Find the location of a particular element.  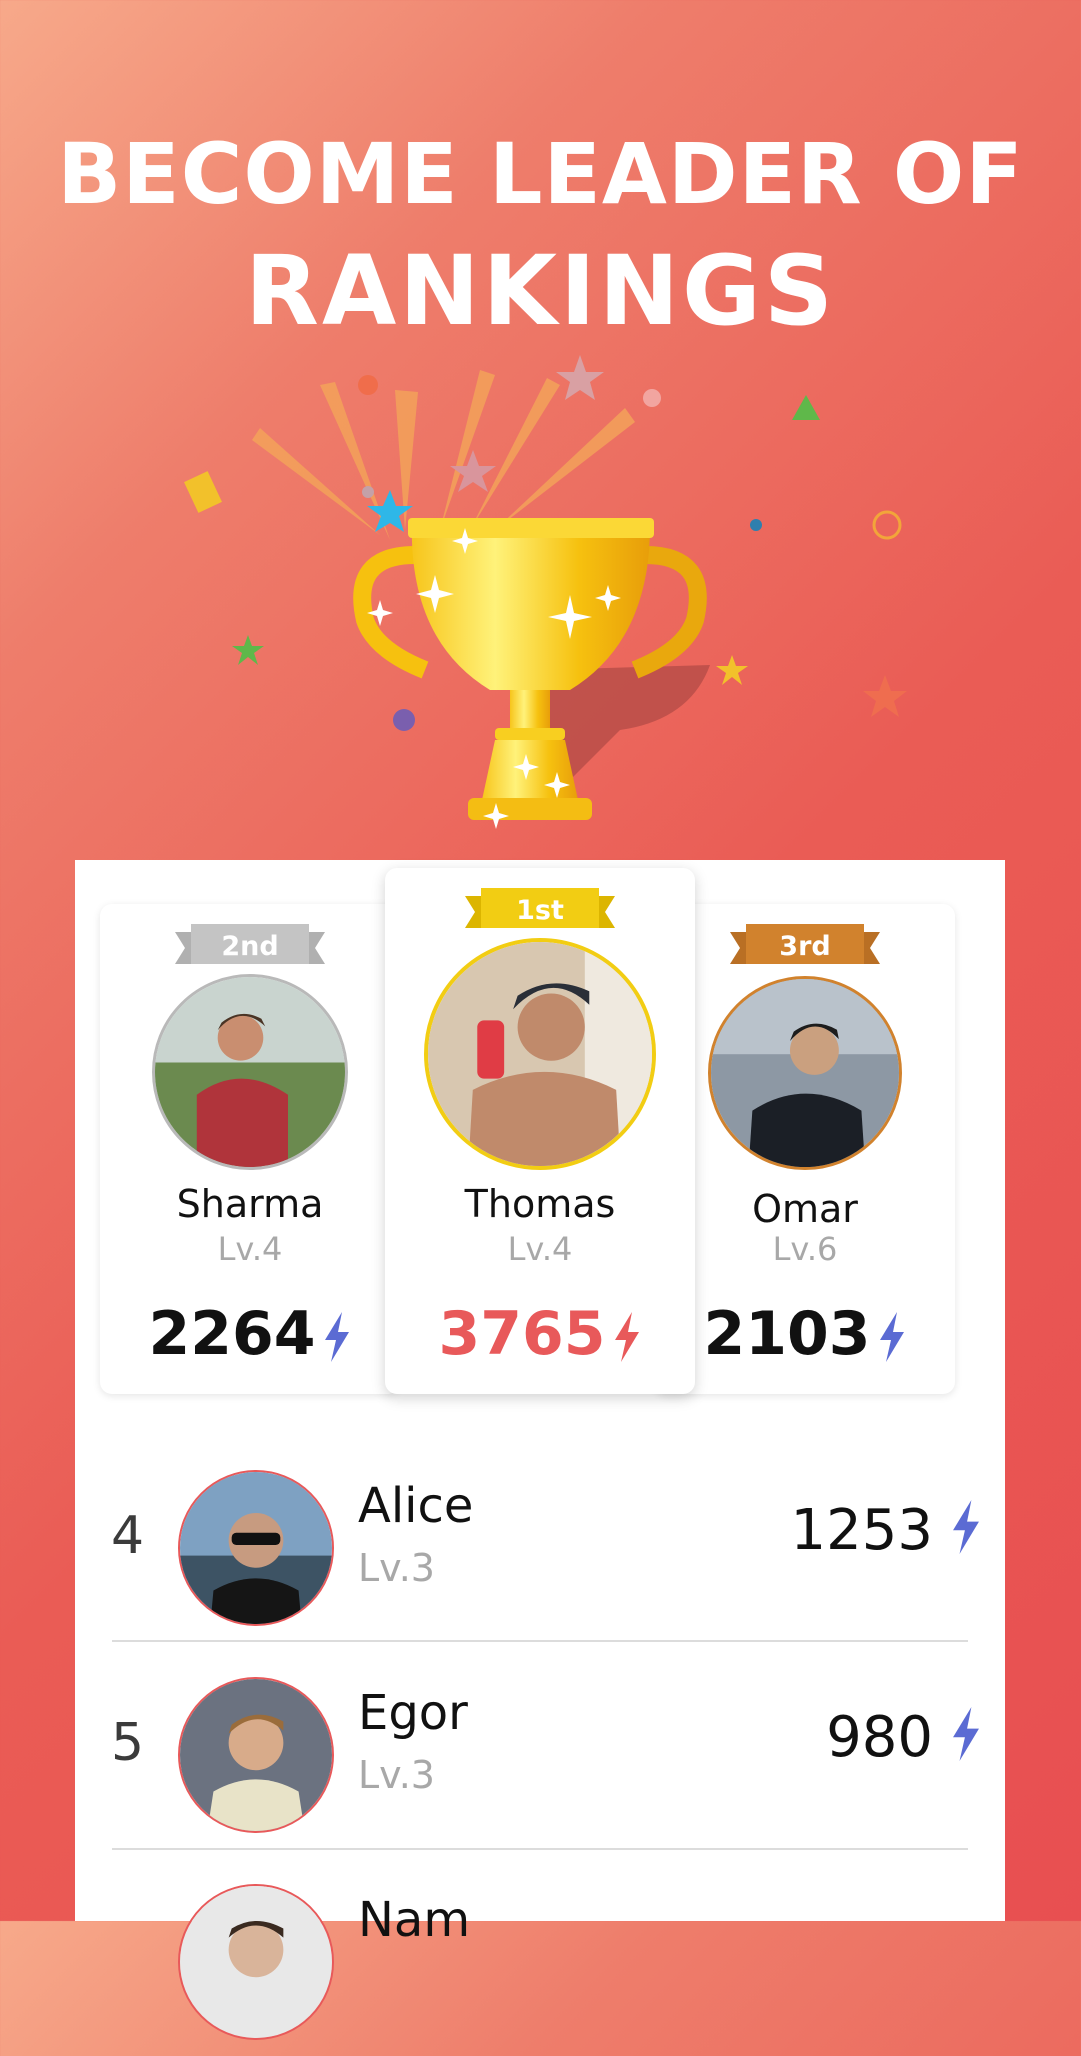

hero-title-line2: RANKINGS is located at coordinates (540, 291).